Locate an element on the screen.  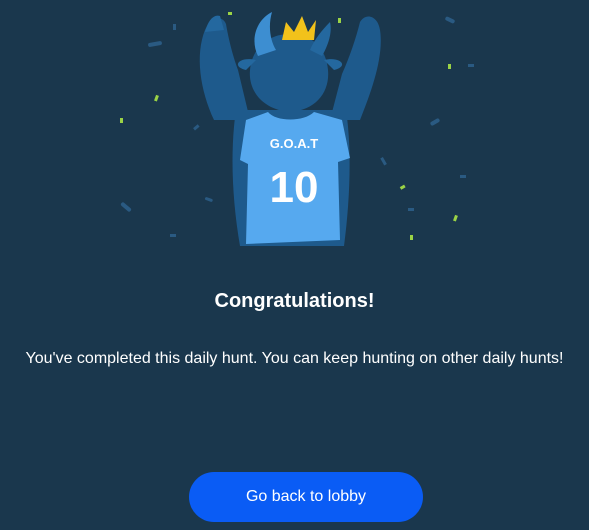
jersey-number: 10 is located at coordinates (294, 187).